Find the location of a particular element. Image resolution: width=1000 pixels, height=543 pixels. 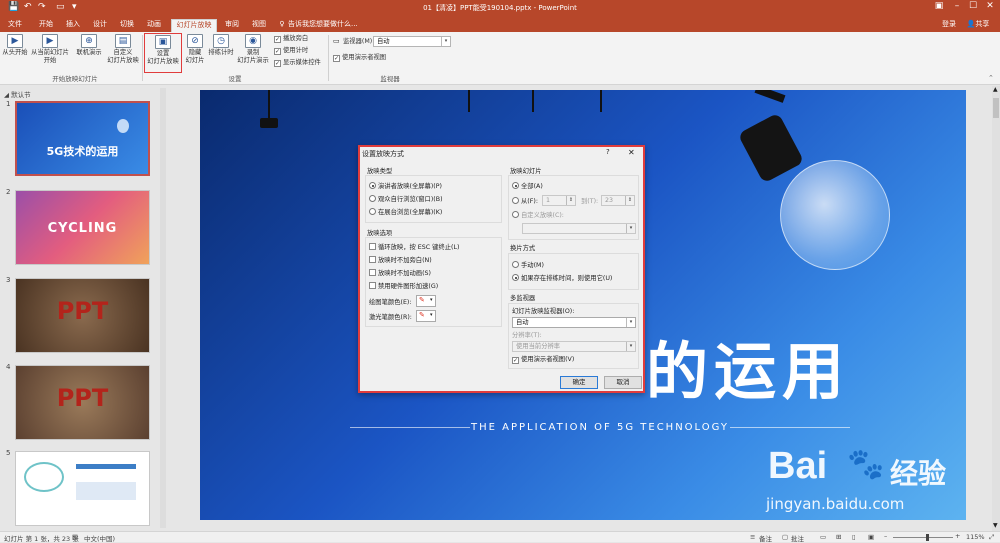

slide-thumbnail-4: PPT is located at coordinates (82, 402).